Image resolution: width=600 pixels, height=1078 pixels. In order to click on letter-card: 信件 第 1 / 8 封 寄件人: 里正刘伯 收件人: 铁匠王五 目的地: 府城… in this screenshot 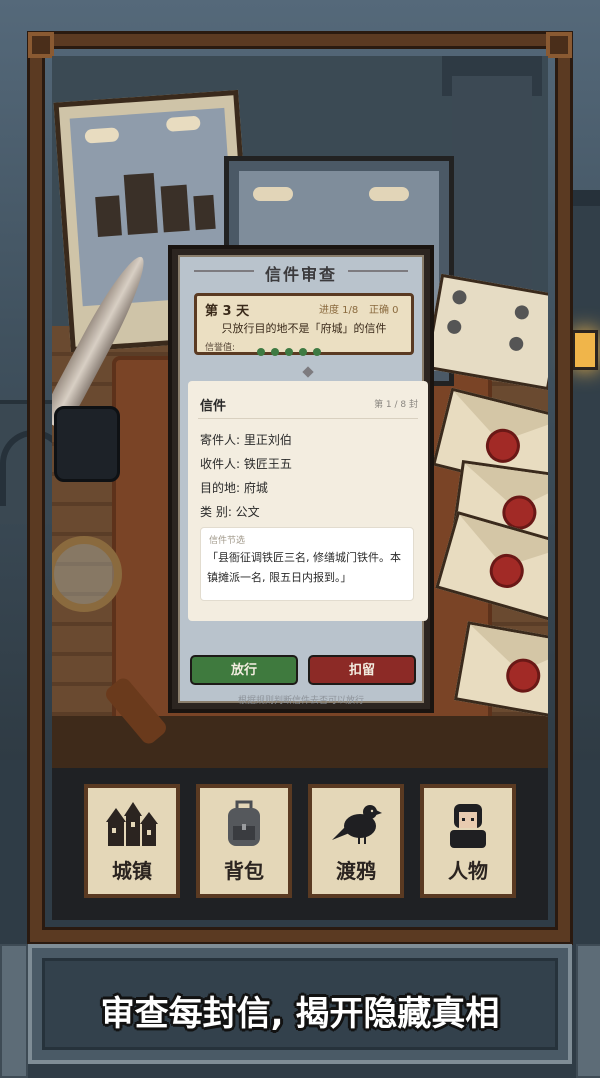, I will do `click(308, 501)`.